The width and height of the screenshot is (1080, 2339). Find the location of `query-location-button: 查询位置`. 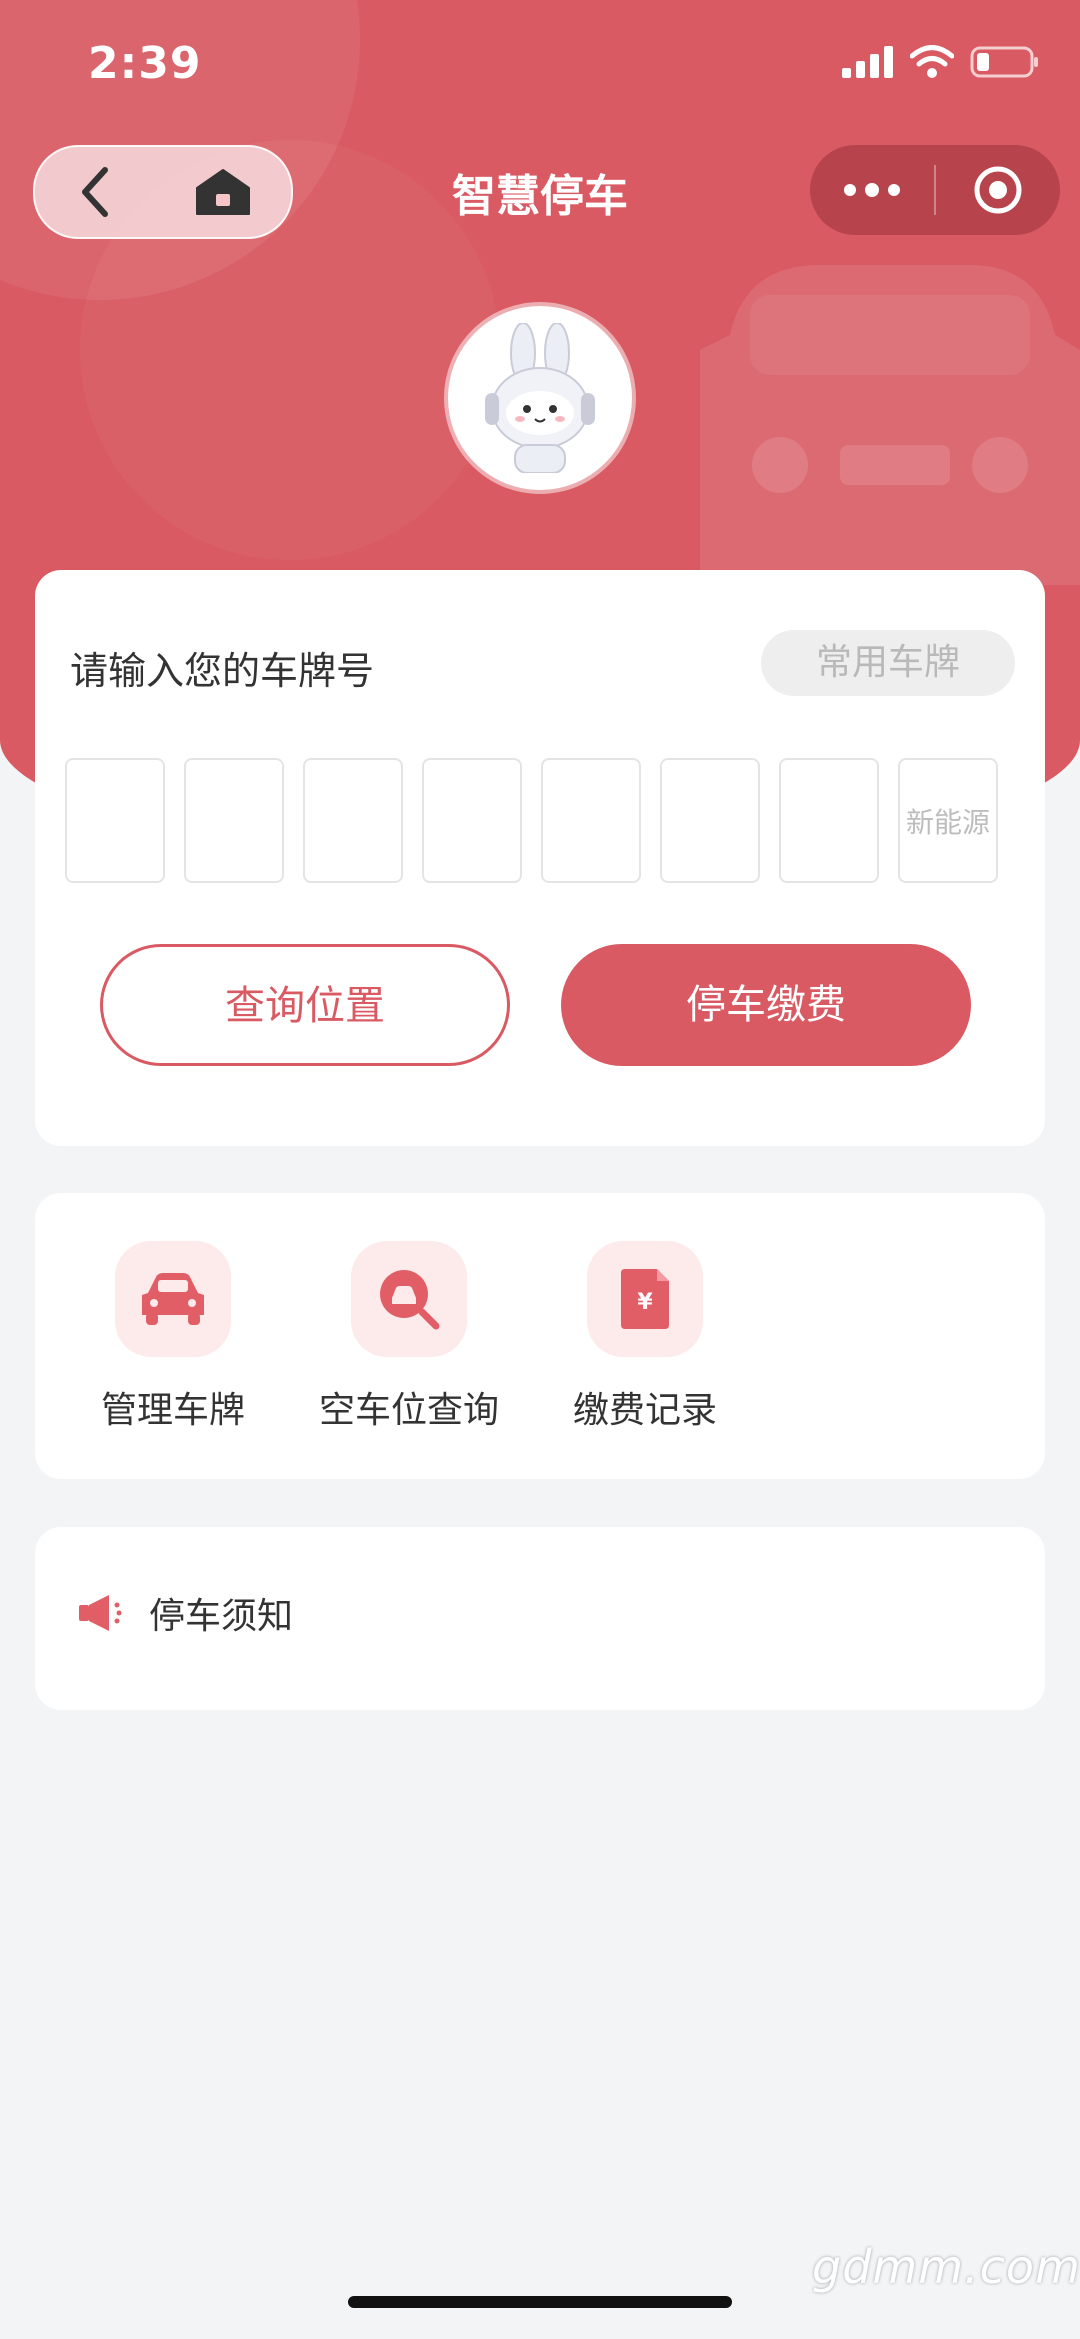

query-location-button: 查询位置 is located at coordinates (305, 1005).